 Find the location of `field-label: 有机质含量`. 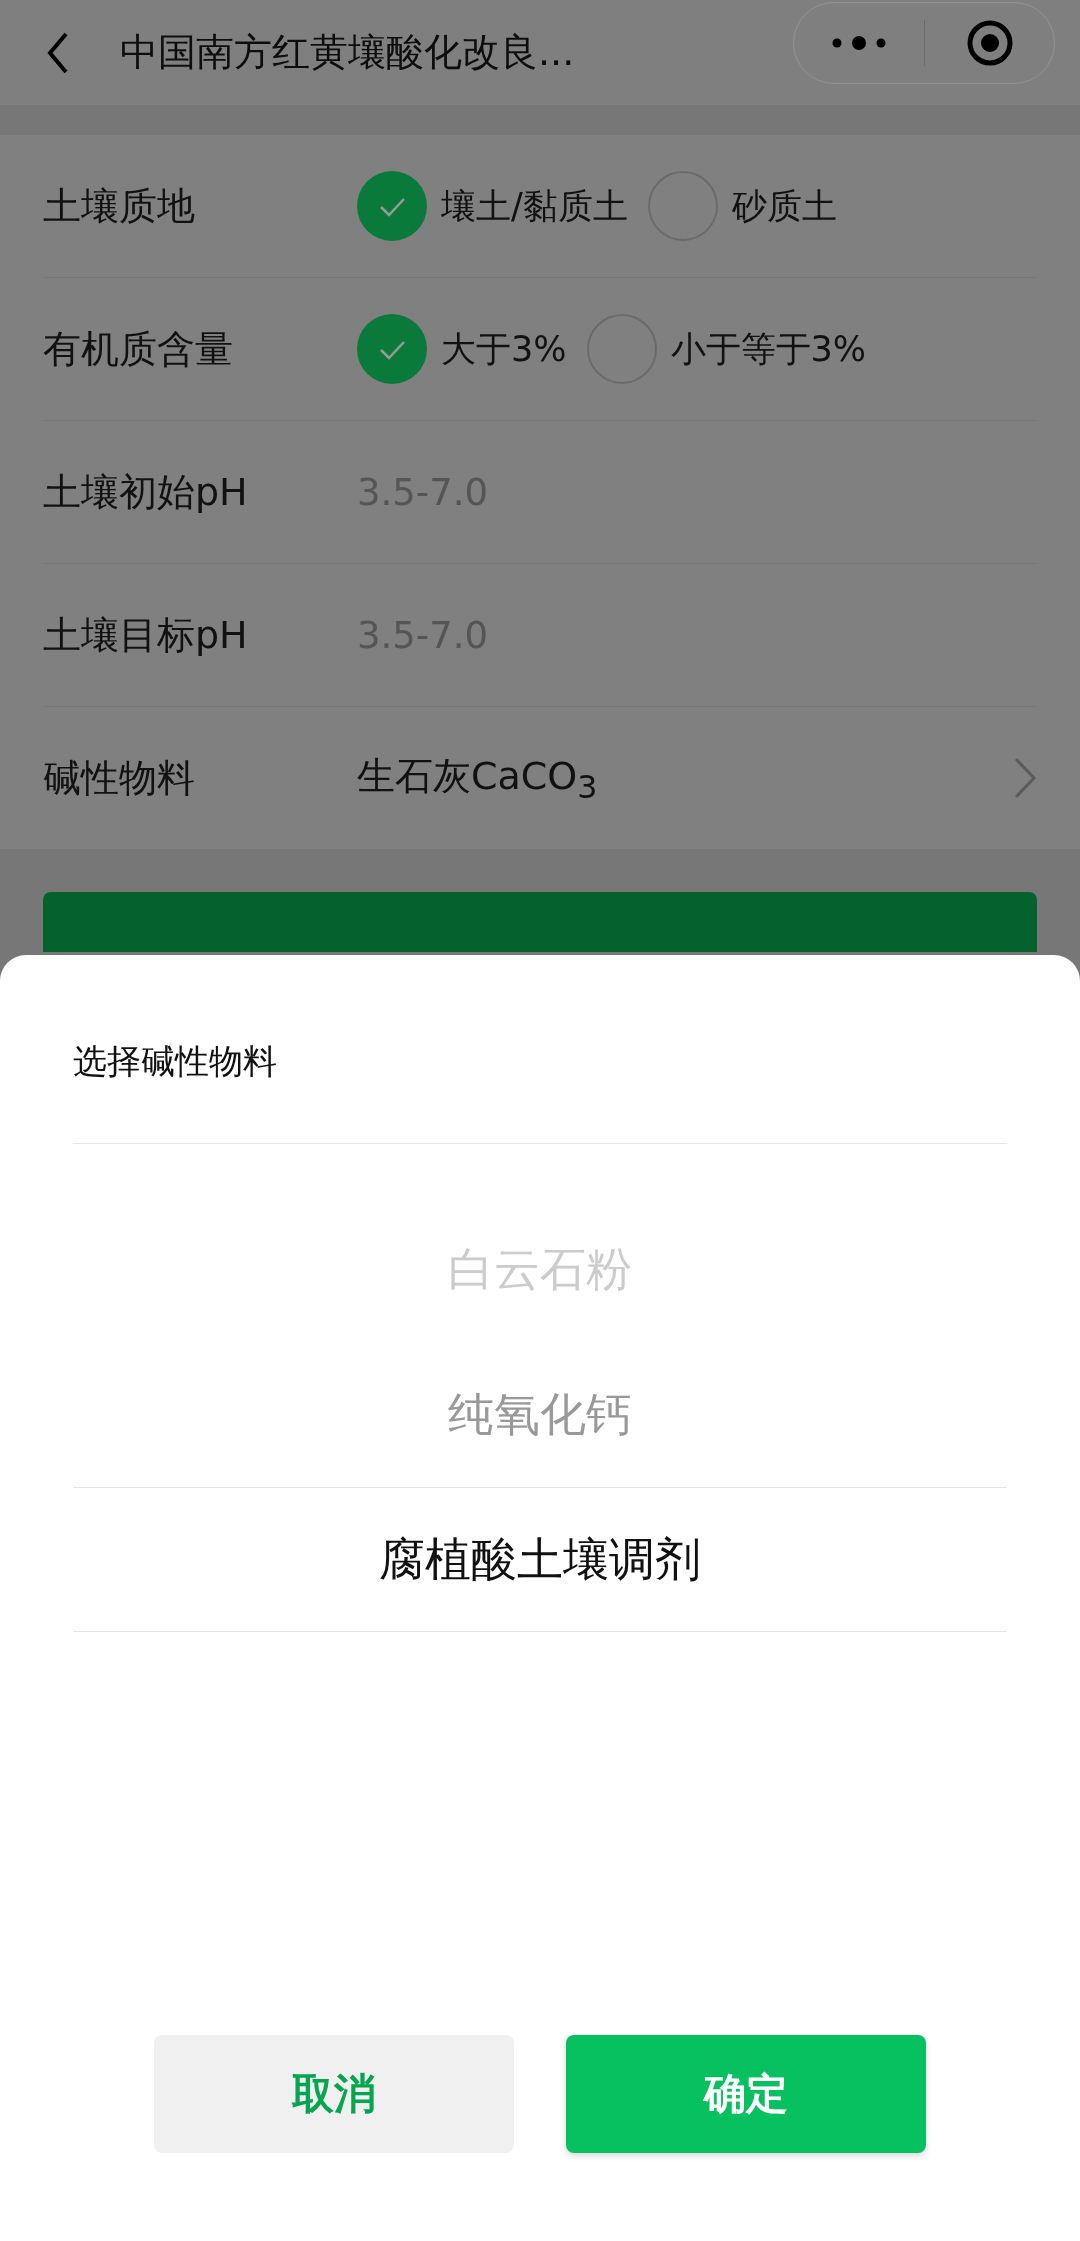

field-label: 有机质含量 is located at coordinates (138, 349).